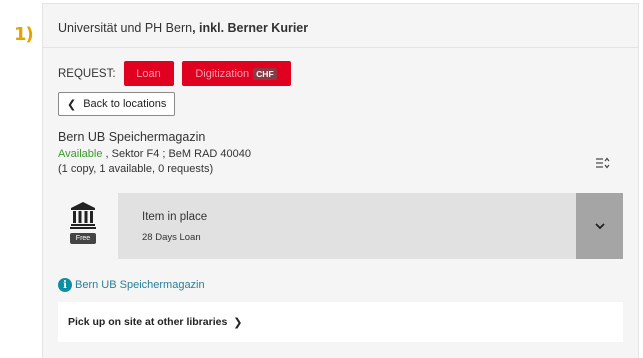 The image size is (643, 358). I want to click on free-badge: Free, so click(83, 238).